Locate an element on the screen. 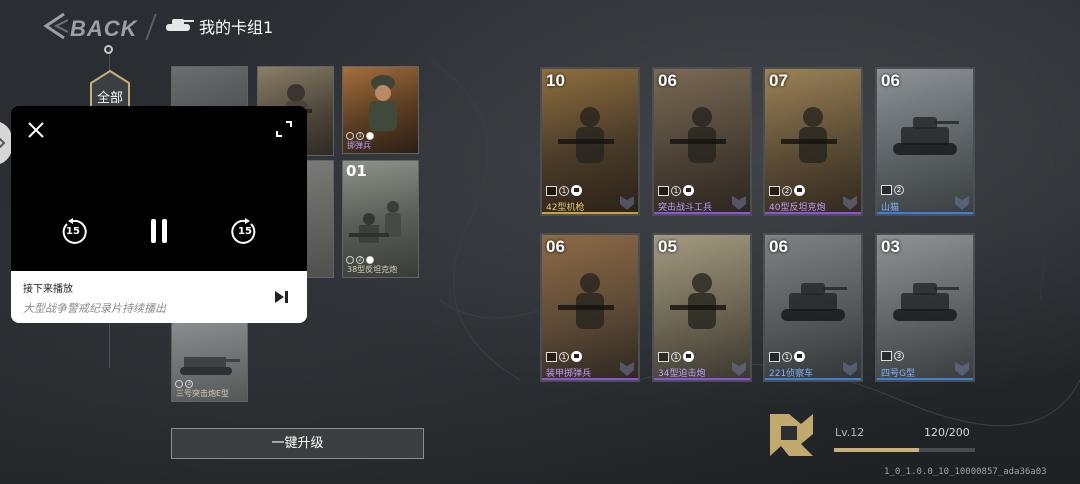 The height and width of the screenshot is (484, 1080). collection-card: 01 2 38型反坦克炮 is located at coordinates (380, 219).